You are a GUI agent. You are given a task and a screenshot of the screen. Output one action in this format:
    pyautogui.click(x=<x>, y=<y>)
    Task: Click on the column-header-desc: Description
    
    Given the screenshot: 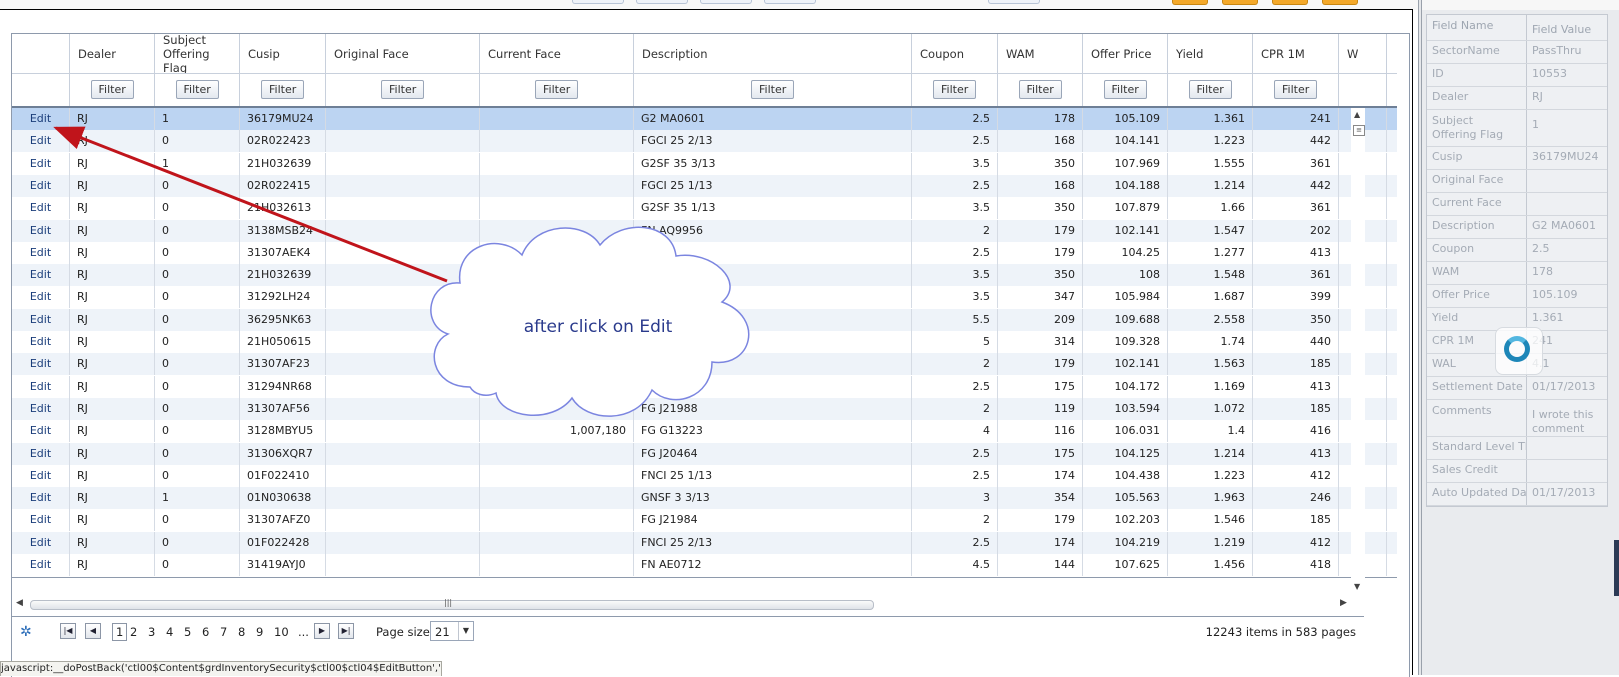 What is the action you would take?
    pyautogui.click(x=773, y=53)
    